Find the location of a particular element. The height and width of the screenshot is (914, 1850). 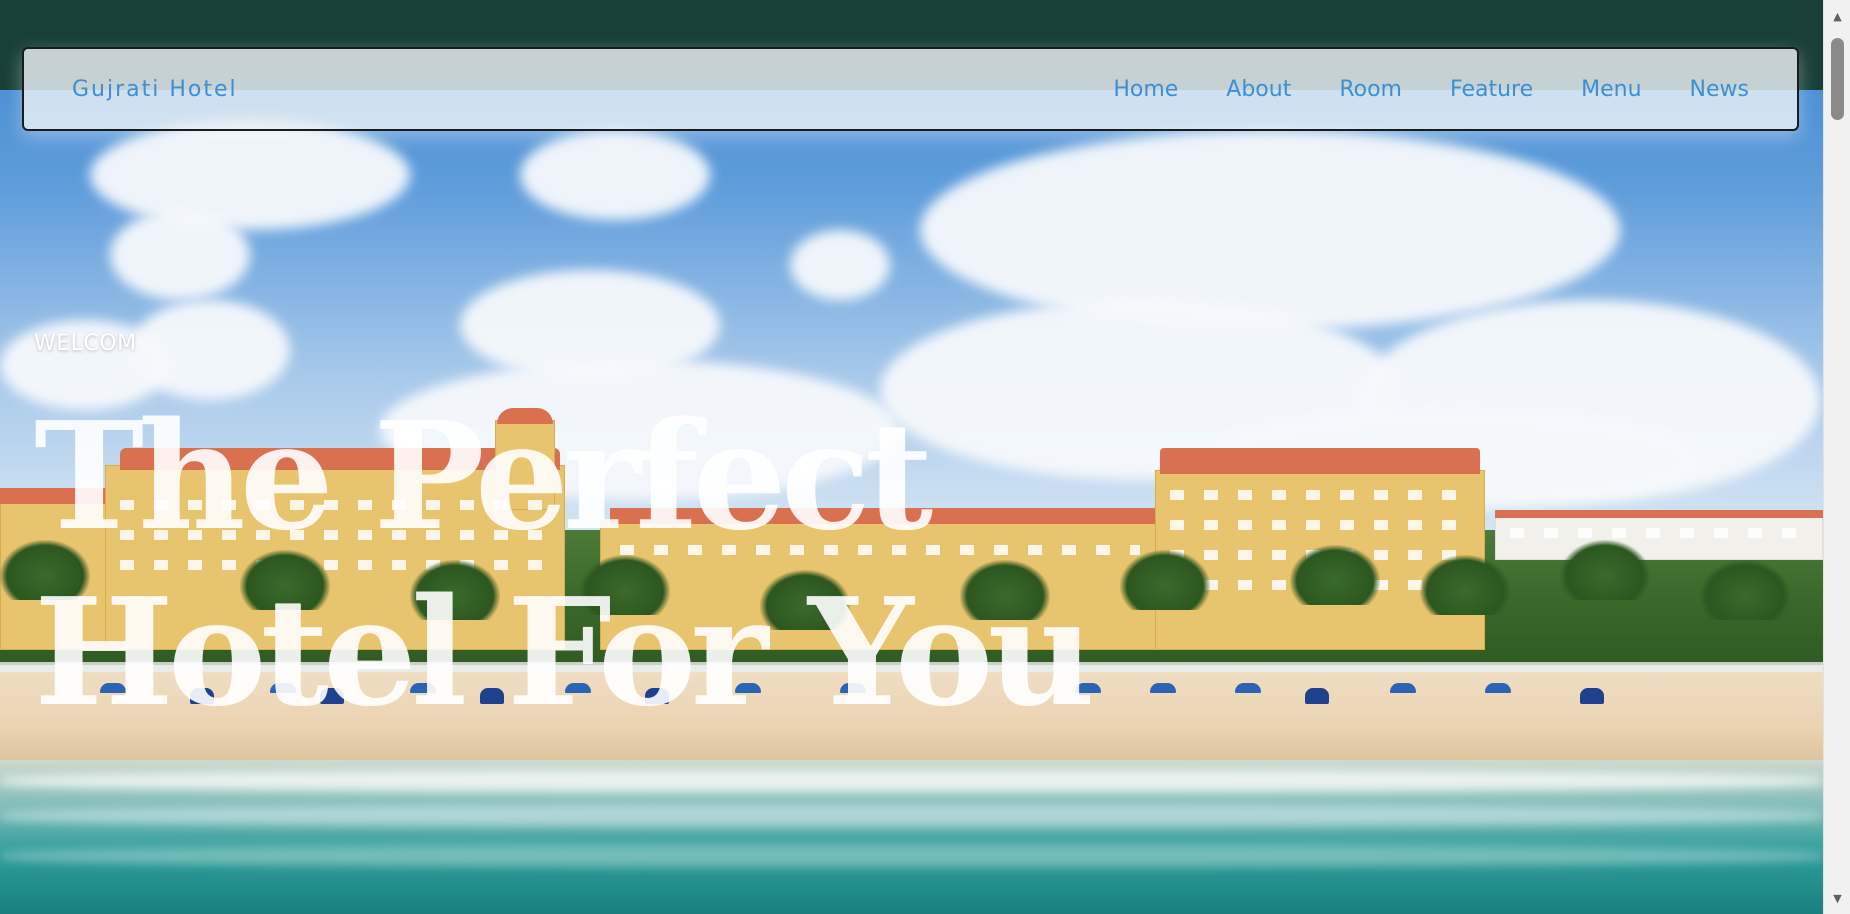

nav-link-menu: Menu is located at coordinates (1611, 89).